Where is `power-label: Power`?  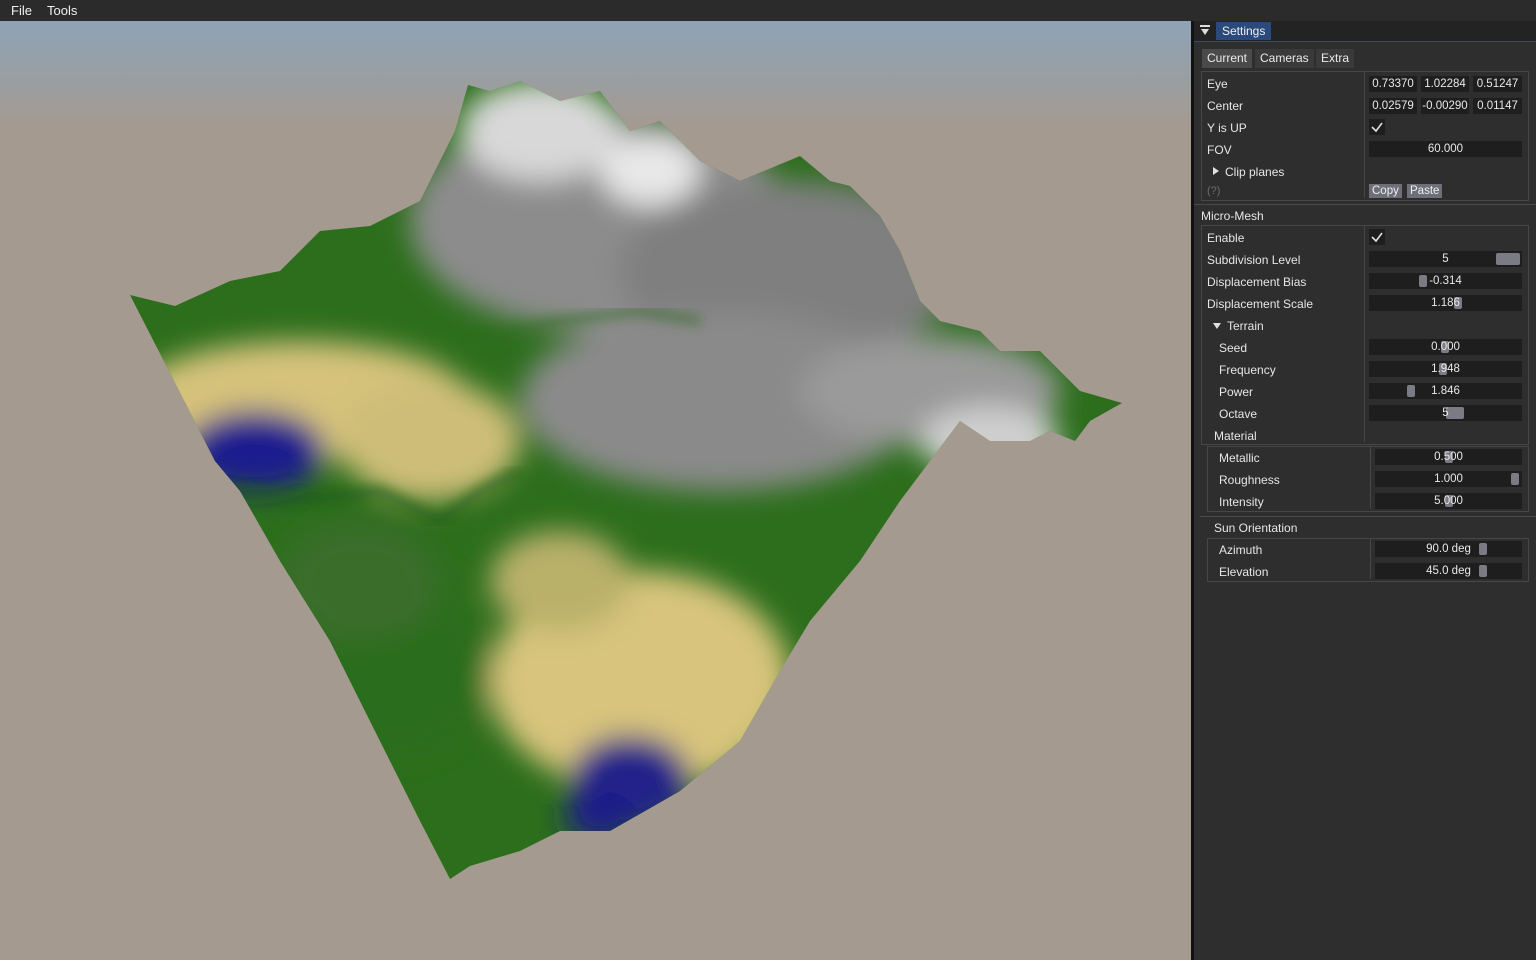
power-label: Power is located at coordinates (1236, 392).